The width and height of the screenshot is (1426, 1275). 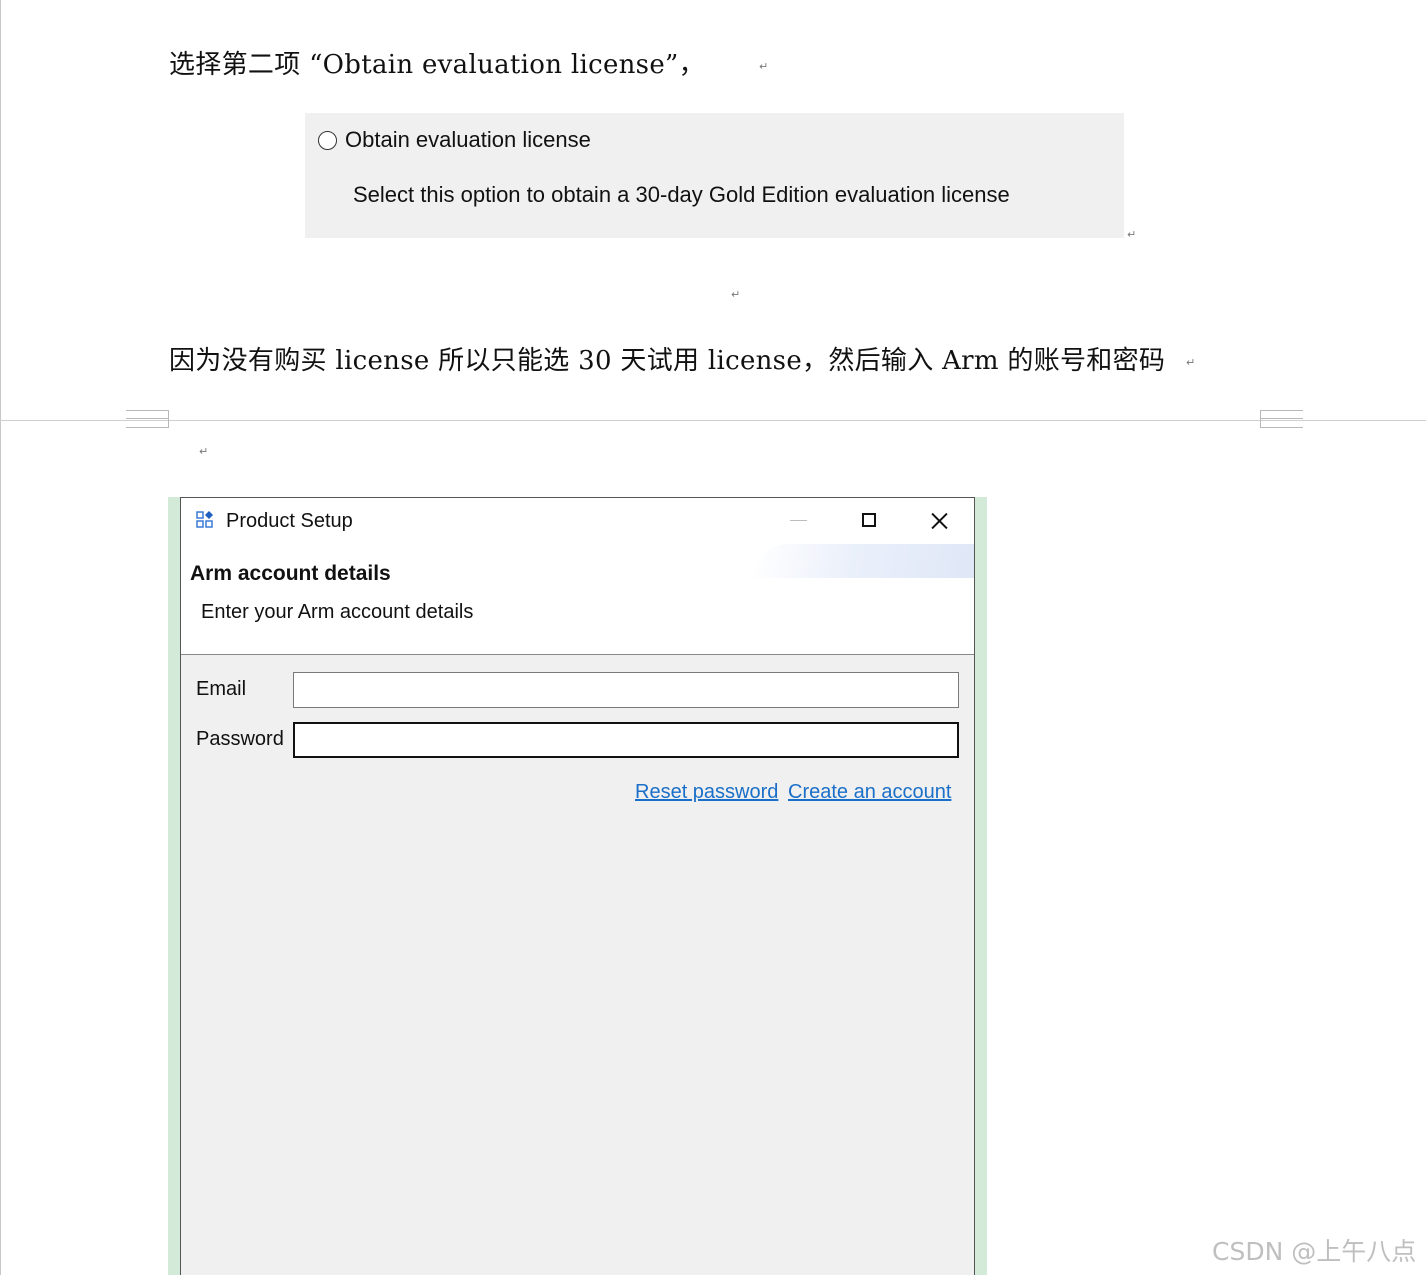 I want to click on radio-unselected-icon, so click(x=327, y=140).